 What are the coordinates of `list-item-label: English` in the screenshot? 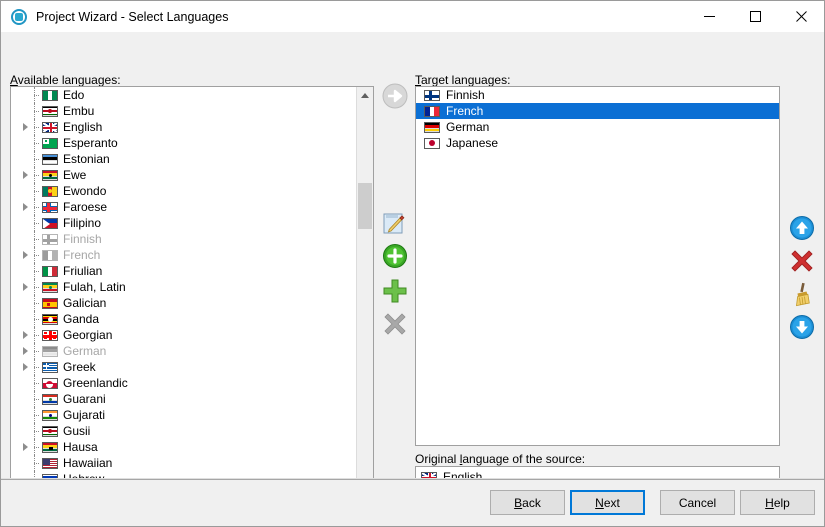 It's located at (83, 127).